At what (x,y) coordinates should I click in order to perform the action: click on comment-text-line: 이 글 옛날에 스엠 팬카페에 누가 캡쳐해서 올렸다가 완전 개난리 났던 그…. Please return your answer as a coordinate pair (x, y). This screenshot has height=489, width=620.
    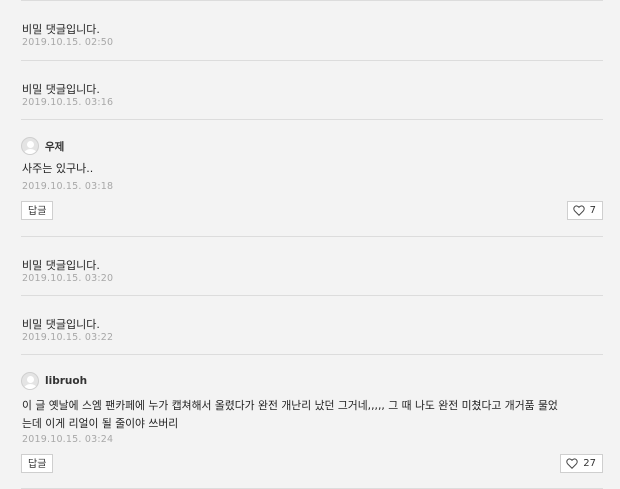
    Looking at the image, I should click on (290, 405).